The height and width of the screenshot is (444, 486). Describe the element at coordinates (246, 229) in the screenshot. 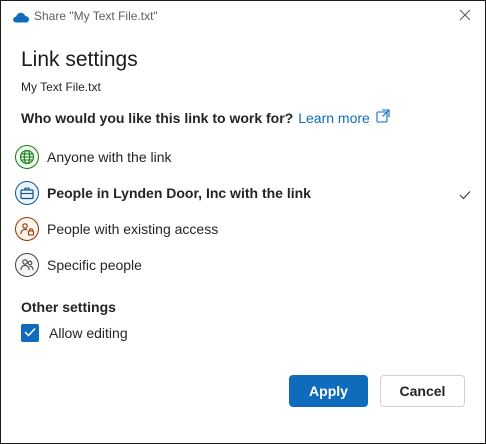

I see `option-people-with-existing-access: People with existing access` at that location.